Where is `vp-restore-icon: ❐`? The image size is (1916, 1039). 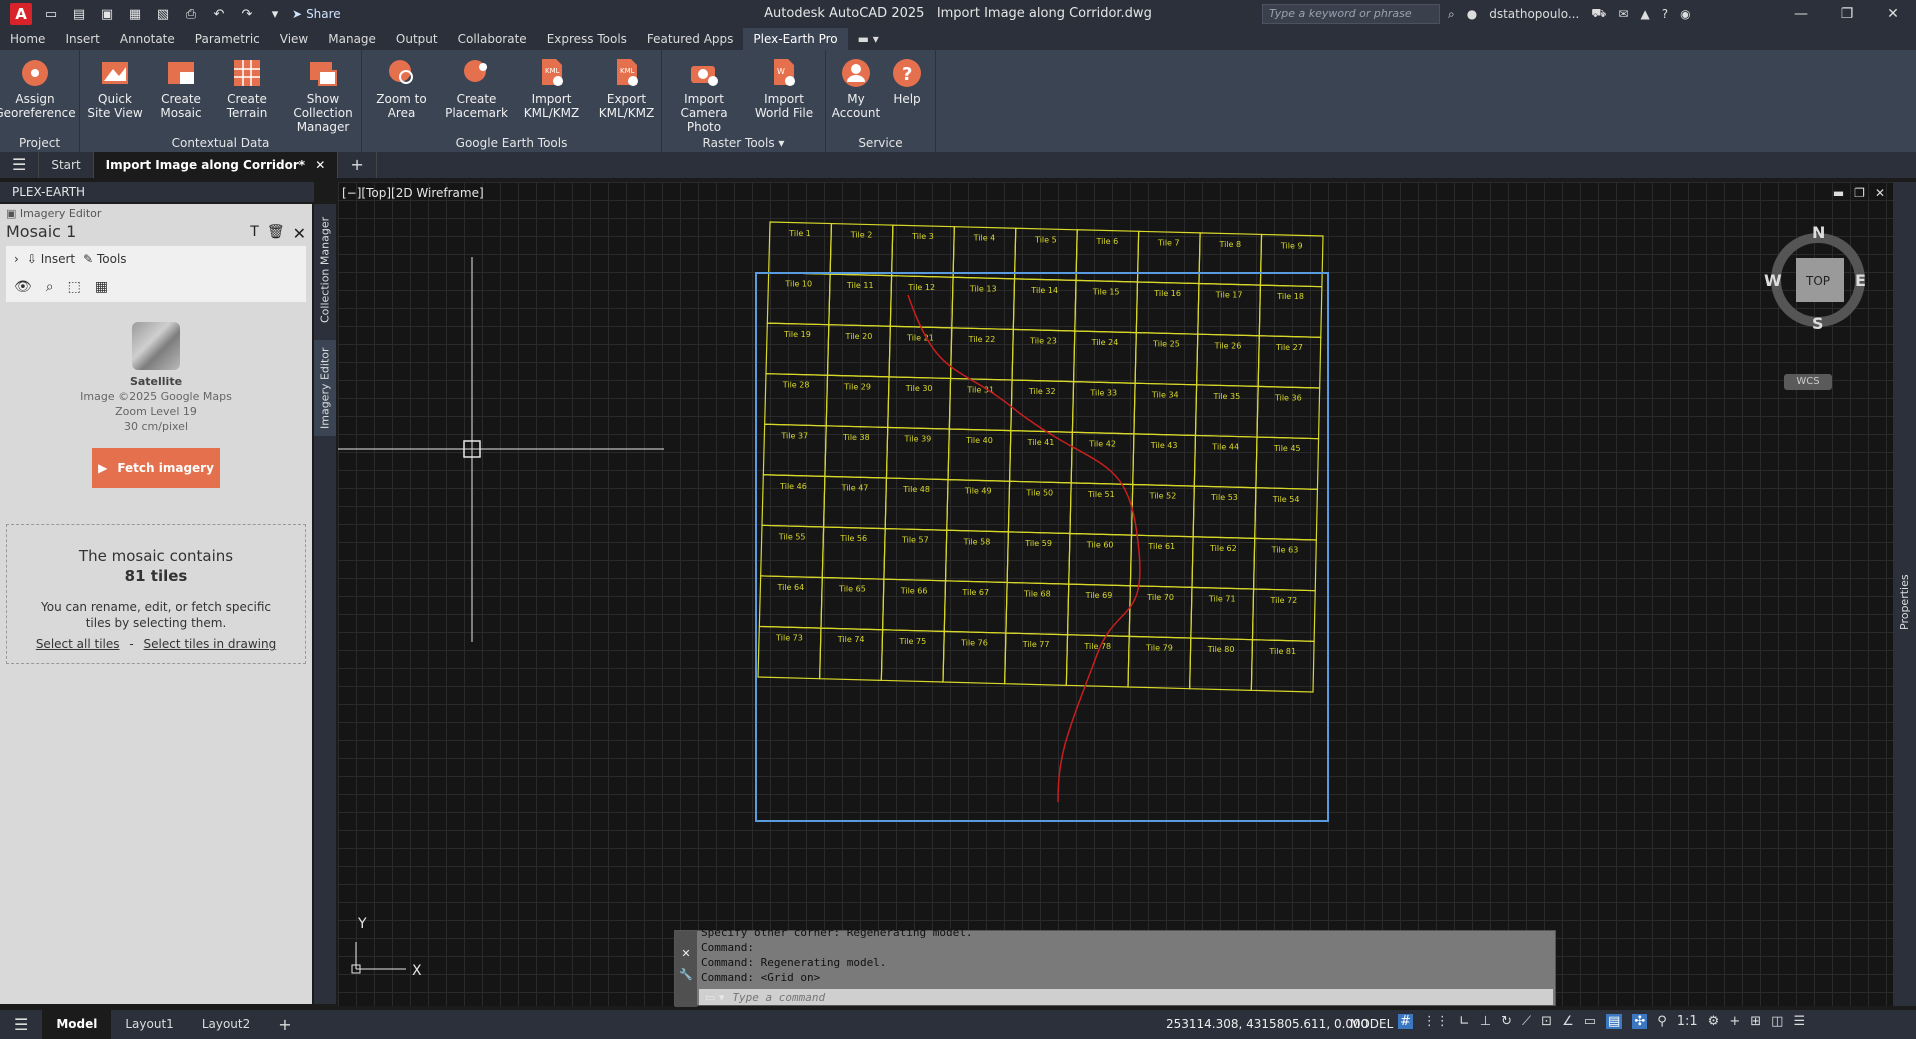
vp-restore-icon: ❐ is located at coordinates (1859, 193).